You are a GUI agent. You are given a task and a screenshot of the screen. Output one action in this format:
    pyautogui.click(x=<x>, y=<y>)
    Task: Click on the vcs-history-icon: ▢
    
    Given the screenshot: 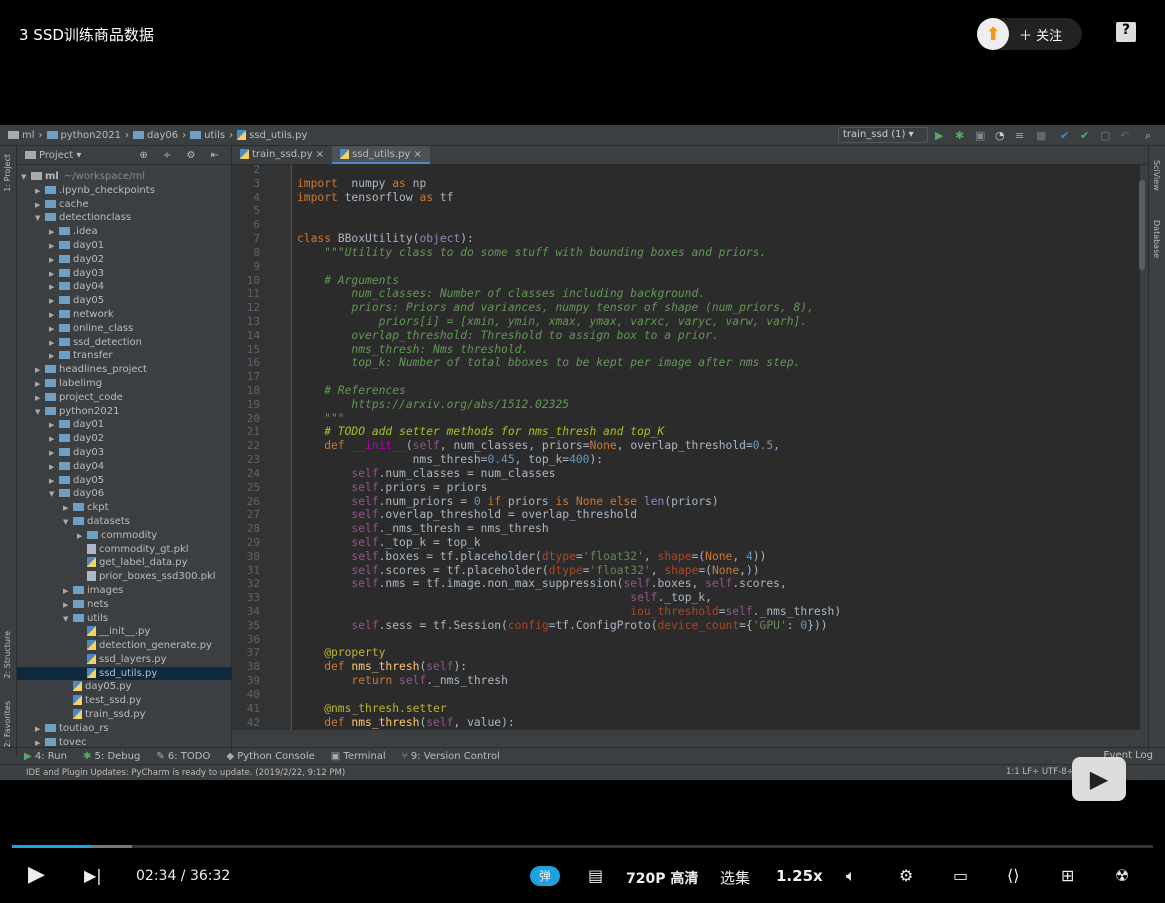 What is the action you would take?
    pyautogui.click(x=1105, y=135)
    